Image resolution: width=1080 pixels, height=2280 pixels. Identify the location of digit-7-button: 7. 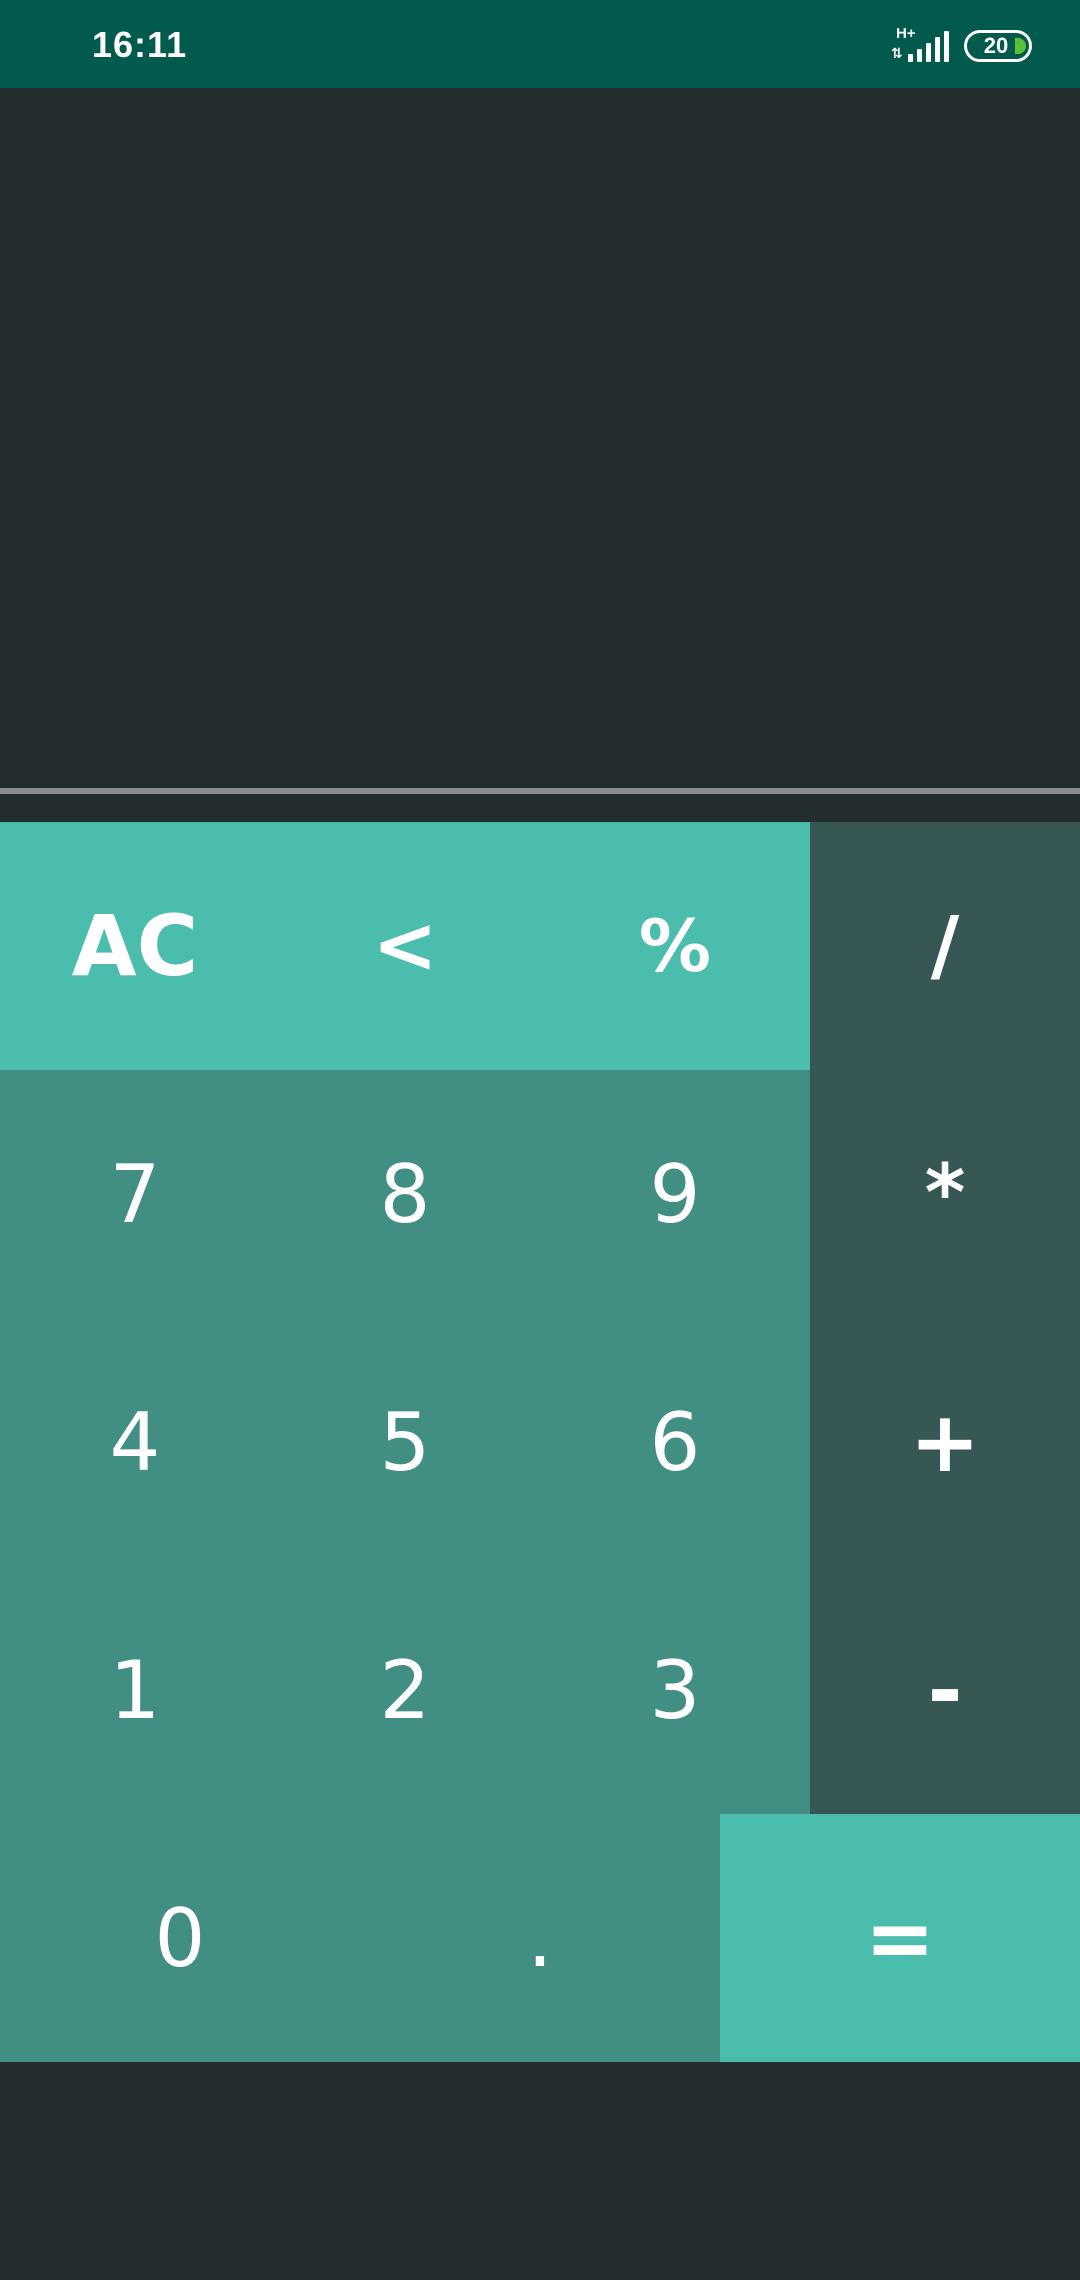
(135, 1194).